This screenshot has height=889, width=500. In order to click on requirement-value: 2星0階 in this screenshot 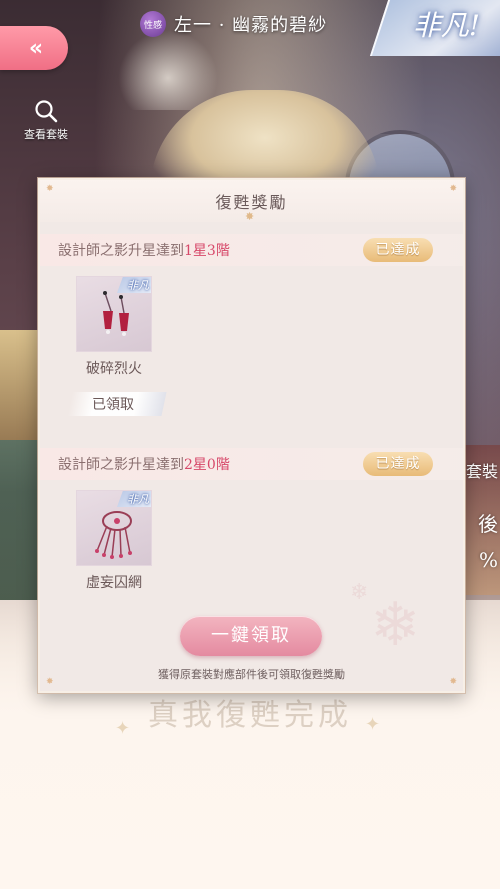, I will do `click(207, 465)`.